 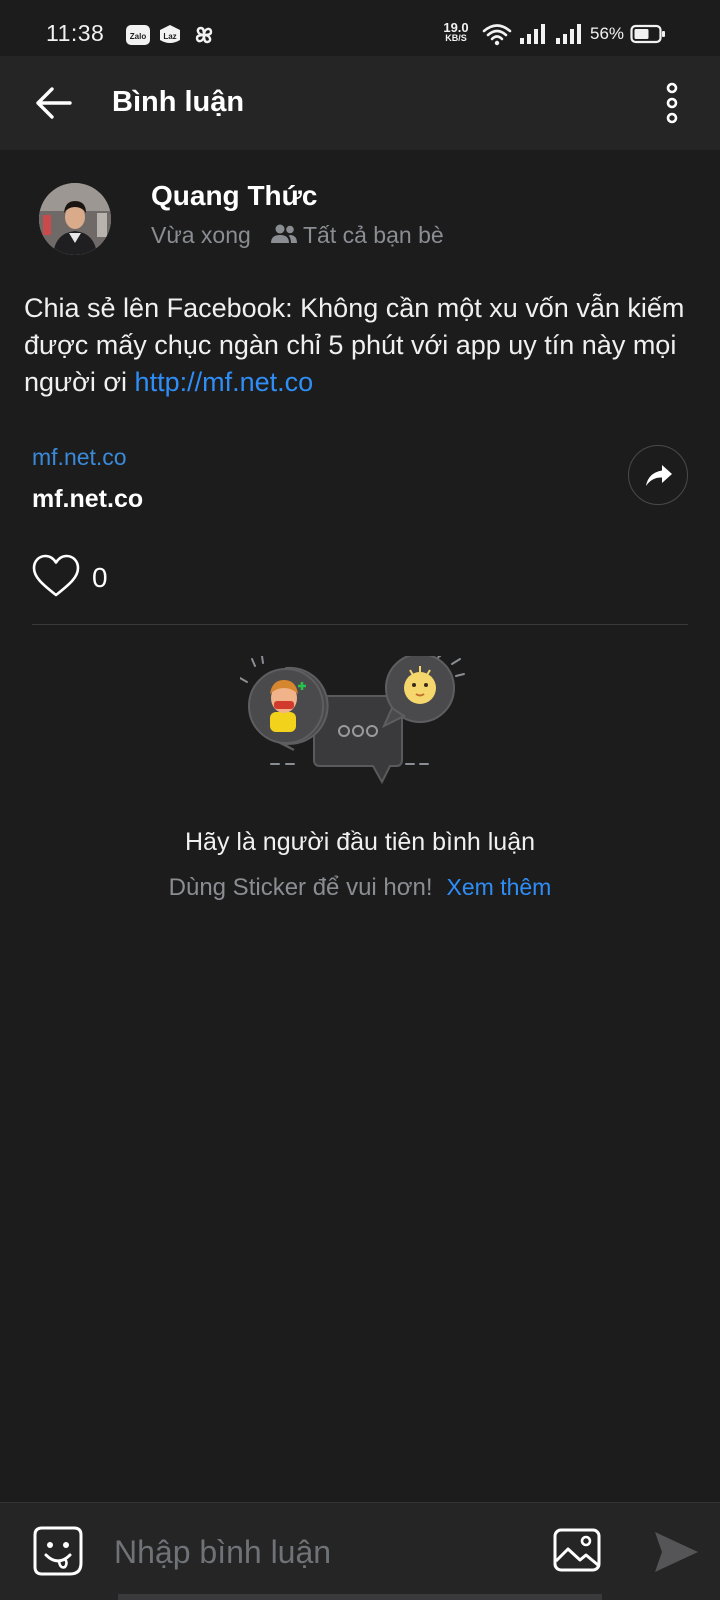 What do you see at coordinates (672, 103) in the screenshot?
I see `more-vertical-icon` at bounding box center [672, 103].